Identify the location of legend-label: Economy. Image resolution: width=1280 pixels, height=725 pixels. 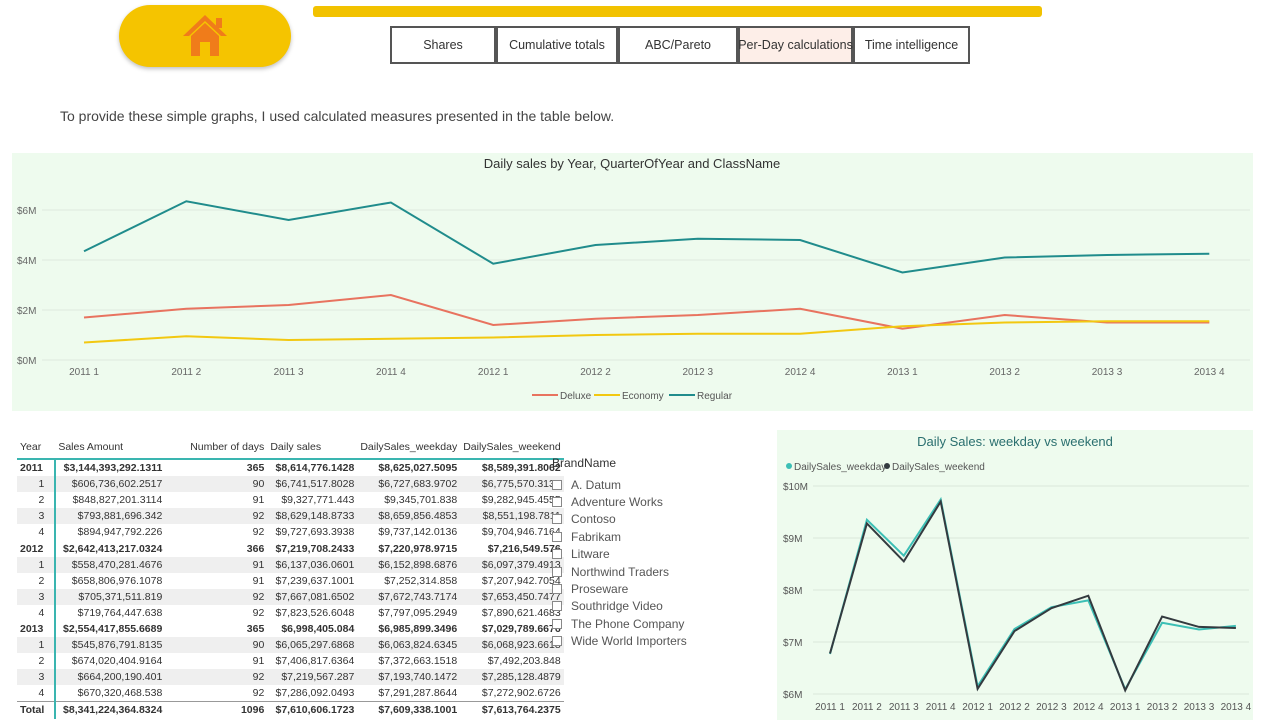
(643, 396).